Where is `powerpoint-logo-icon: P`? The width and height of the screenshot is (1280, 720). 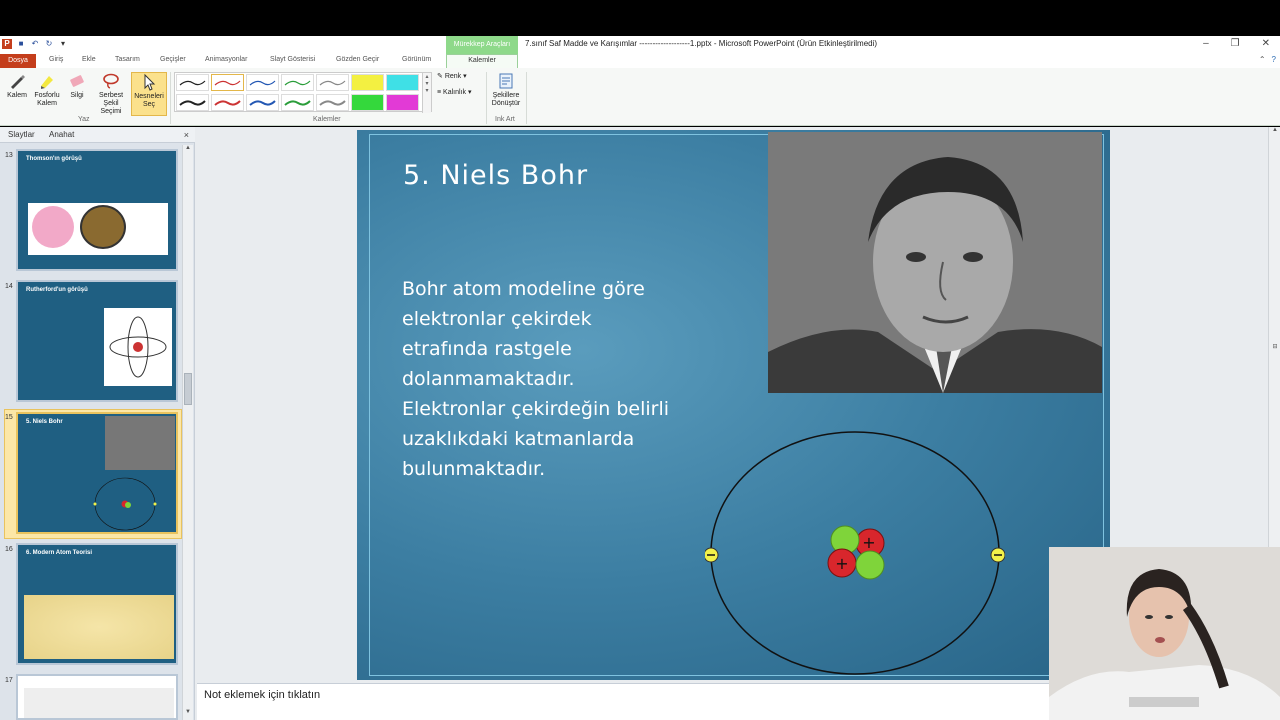
powerpoint-logo-icon: P is located at coordinates (7, 44).